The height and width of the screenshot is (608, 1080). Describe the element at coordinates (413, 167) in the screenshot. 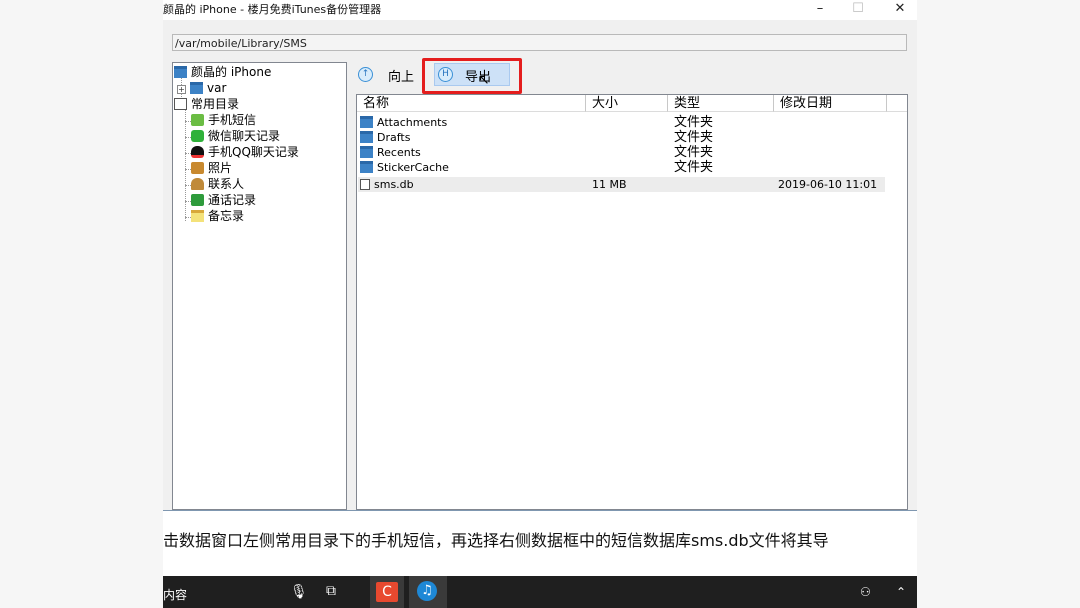

I see `name-text: StickerCache` at that location.